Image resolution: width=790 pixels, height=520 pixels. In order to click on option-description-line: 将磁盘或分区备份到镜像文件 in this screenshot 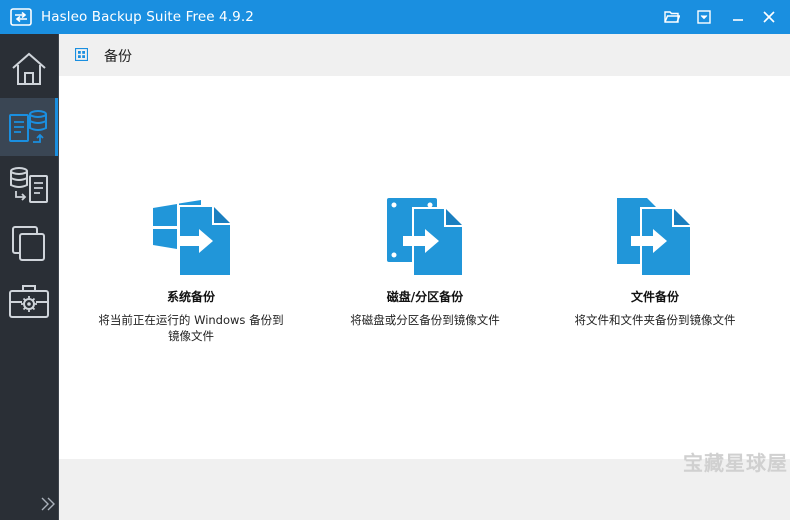, I will do `click(425, 320)`.